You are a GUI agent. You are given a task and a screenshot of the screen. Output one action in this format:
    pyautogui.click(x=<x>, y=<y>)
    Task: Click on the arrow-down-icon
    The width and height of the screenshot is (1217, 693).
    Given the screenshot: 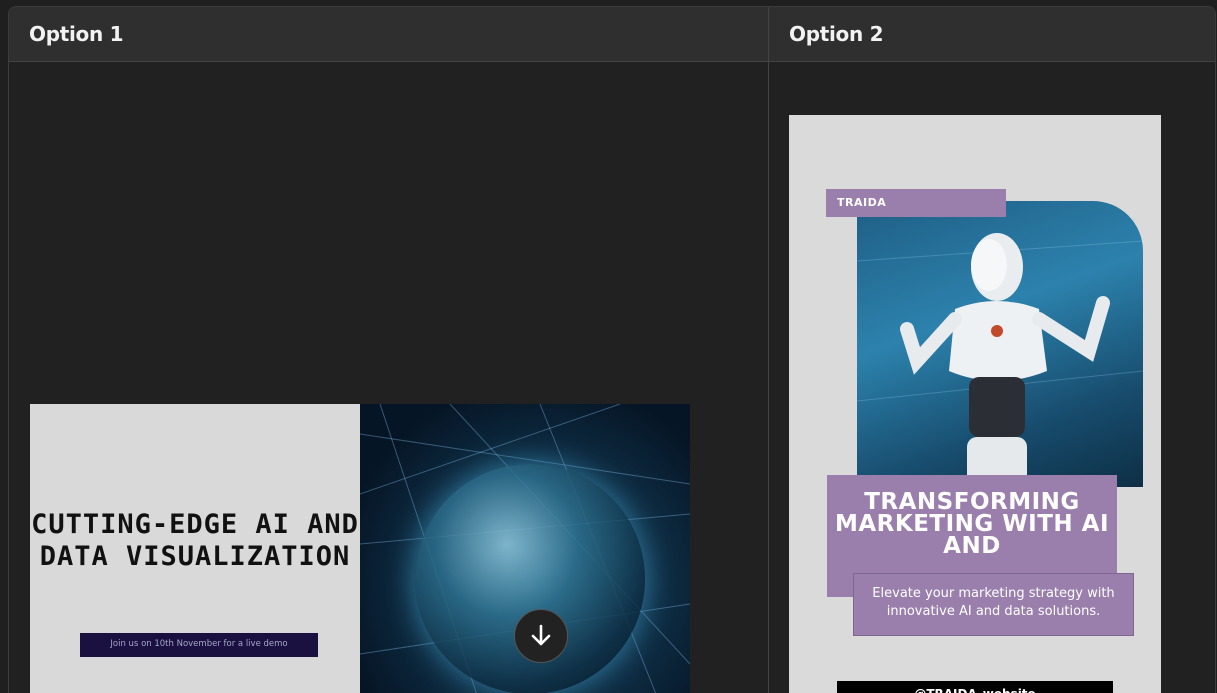 What is the action you would take?
    pyautogui.click(x=541, y=635)
    